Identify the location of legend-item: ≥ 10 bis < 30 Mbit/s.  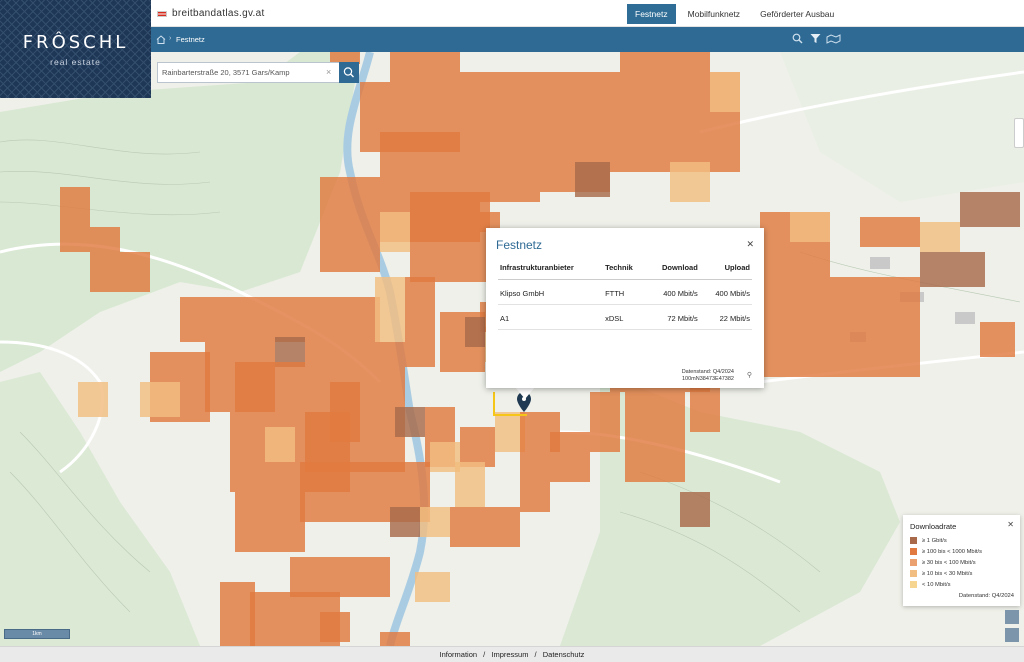
(941, 573).